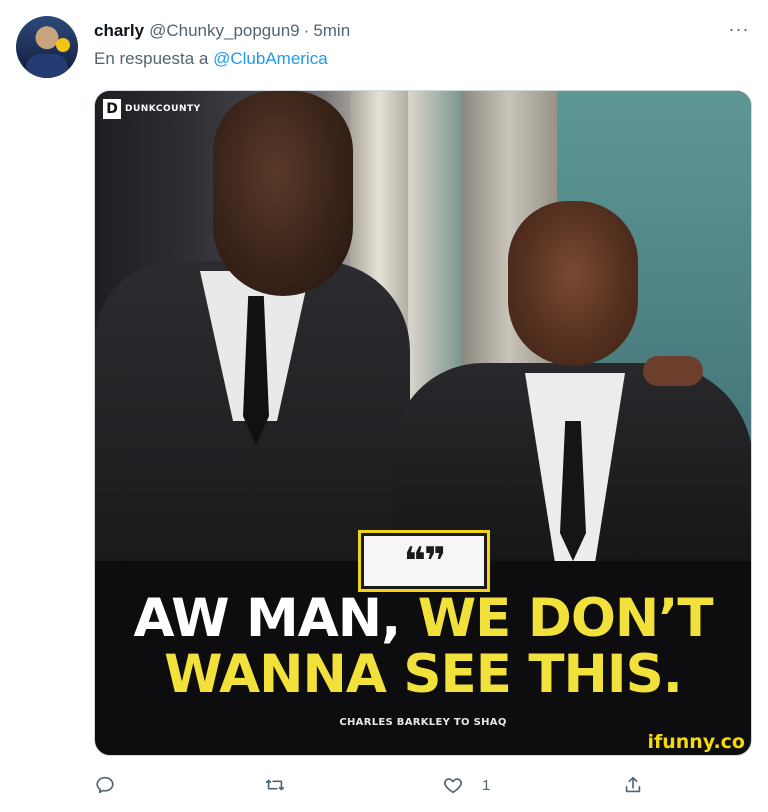  Describe the element at coordinates (573, 283) in the screenshot. I see `right-person-head` at that location.